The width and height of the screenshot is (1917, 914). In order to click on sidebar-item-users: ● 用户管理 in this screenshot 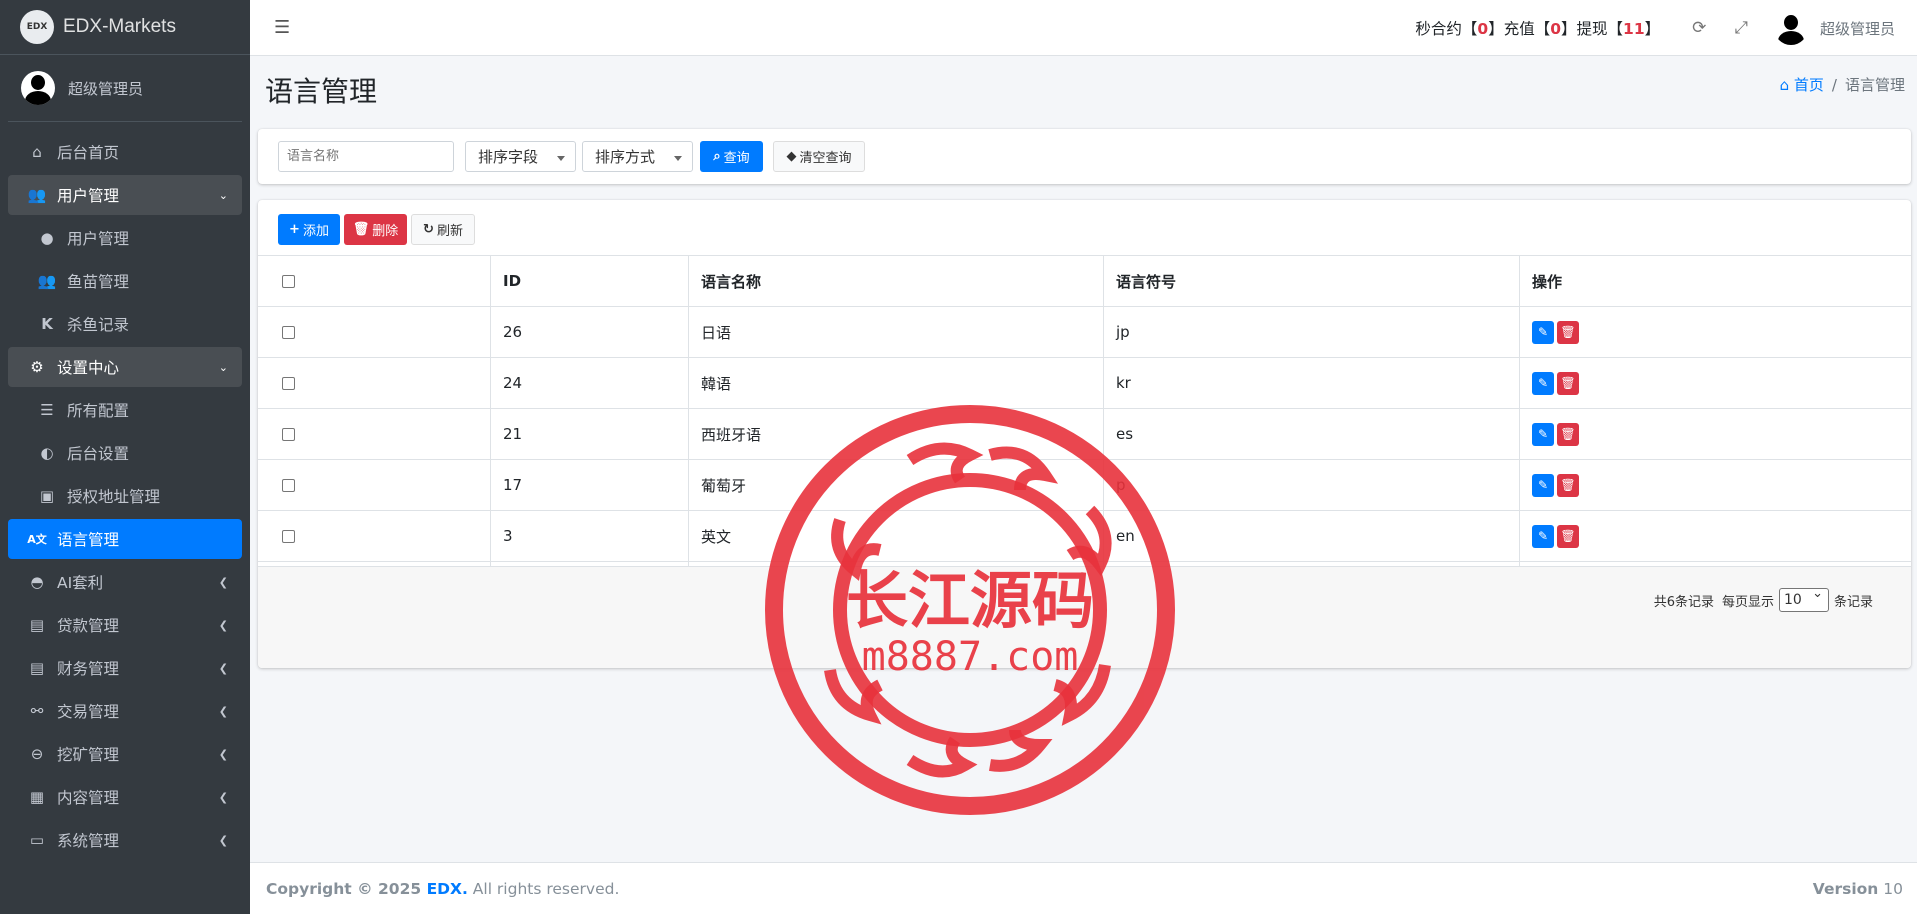, I will do `click(125, 238)`.